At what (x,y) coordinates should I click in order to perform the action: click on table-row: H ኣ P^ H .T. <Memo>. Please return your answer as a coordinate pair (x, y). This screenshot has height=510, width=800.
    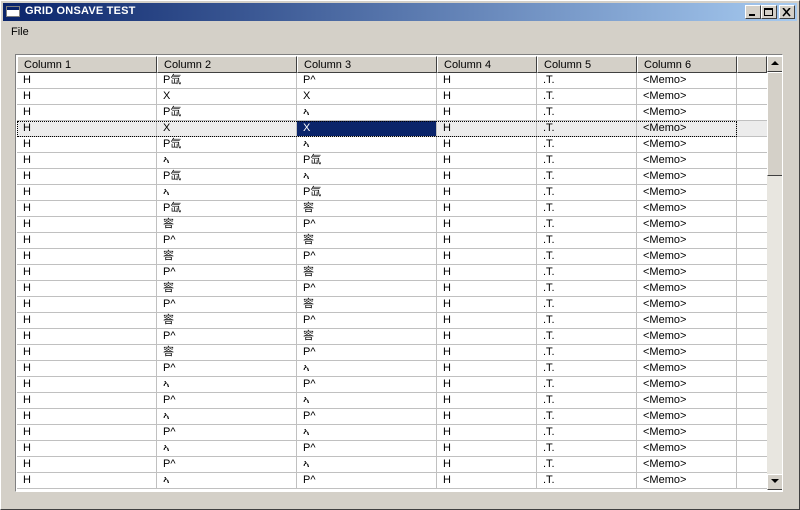
    Looking at the image, I should click on (392, 481).